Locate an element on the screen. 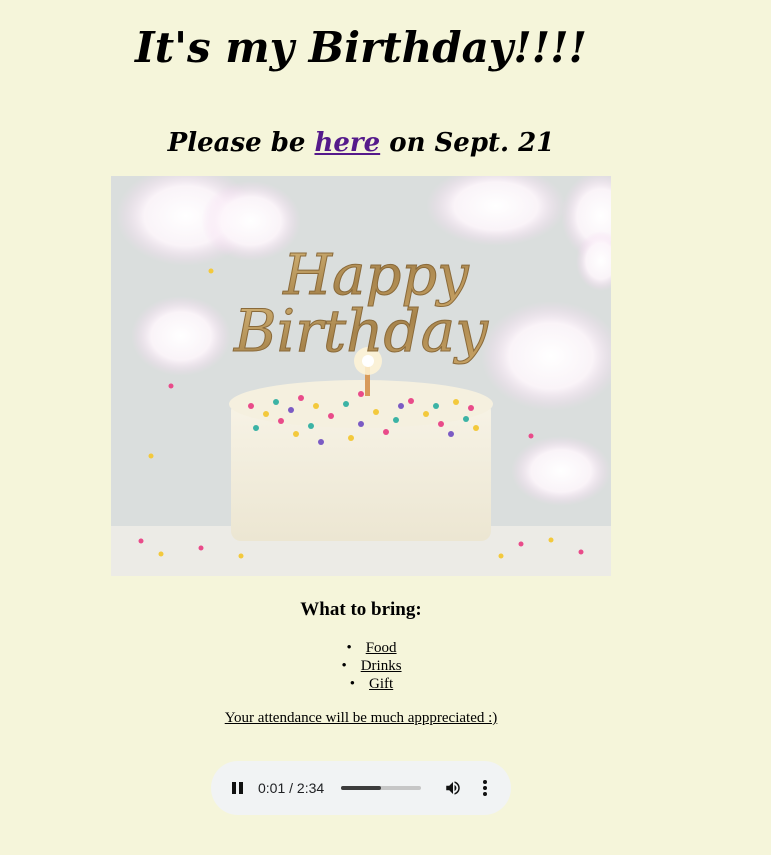 This screenshot has height=855, width=771. audio-progress-fill is located at coordinates (361, 788).